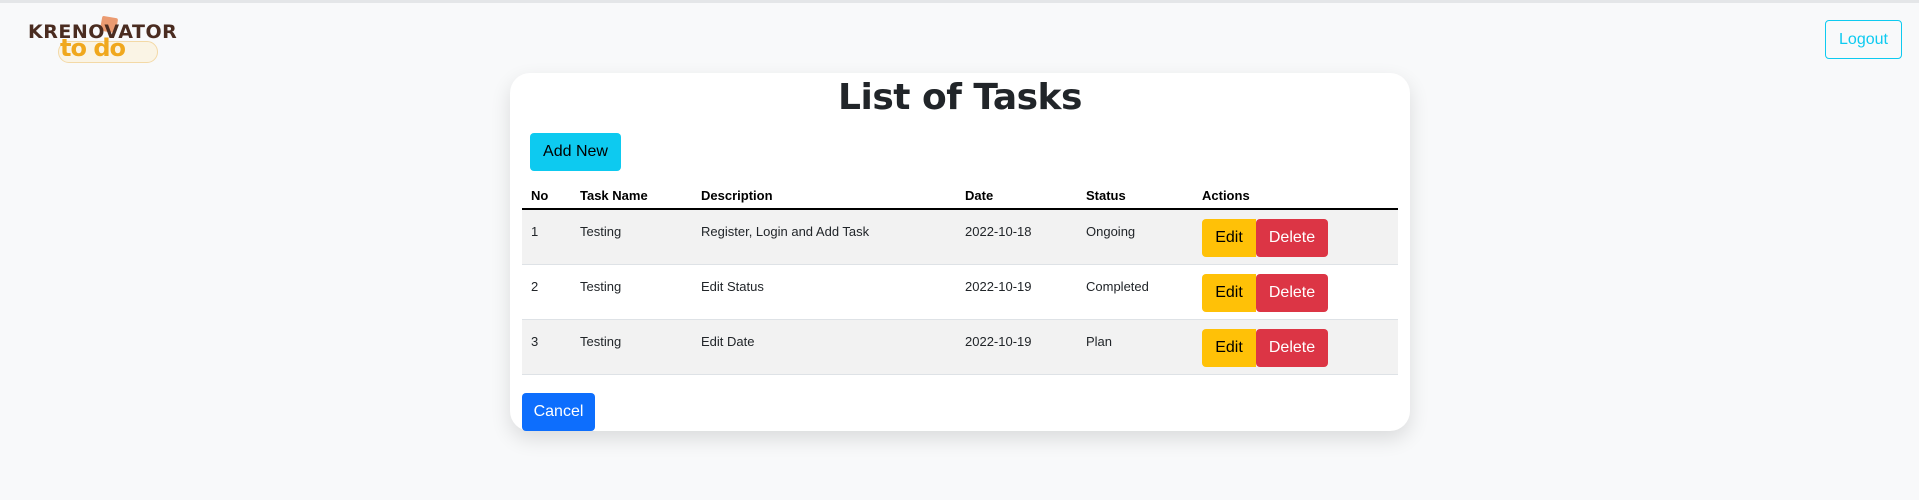 The width and height of the screenshot is (1919, 500). I want to click on cell-no: 3, so click(535, 341).